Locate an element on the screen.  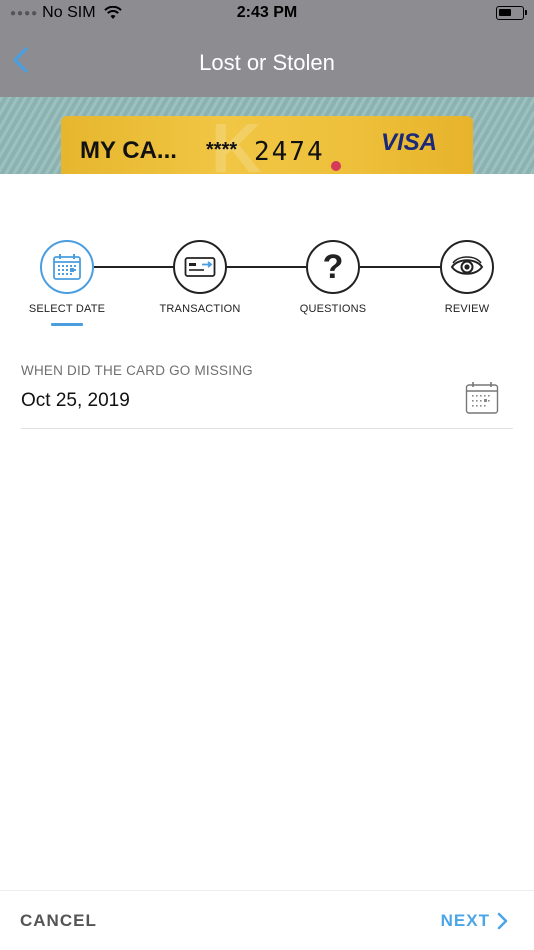
status-time: 2:43 PM is located at coordinates (267, 12).